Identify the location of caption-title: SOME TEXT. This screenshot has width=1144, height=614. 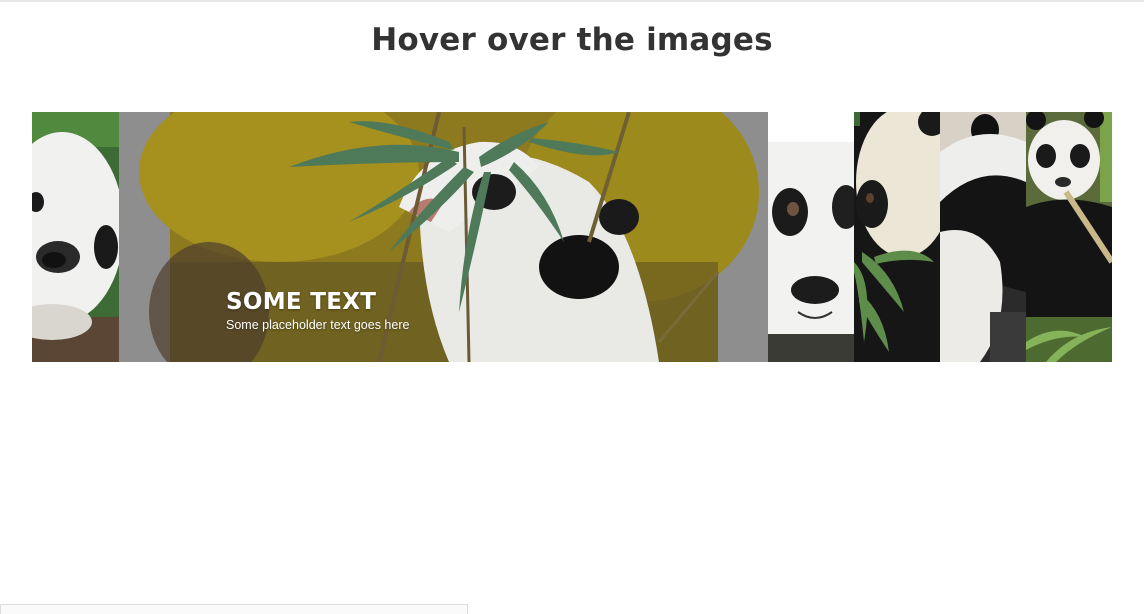
(301, 302).